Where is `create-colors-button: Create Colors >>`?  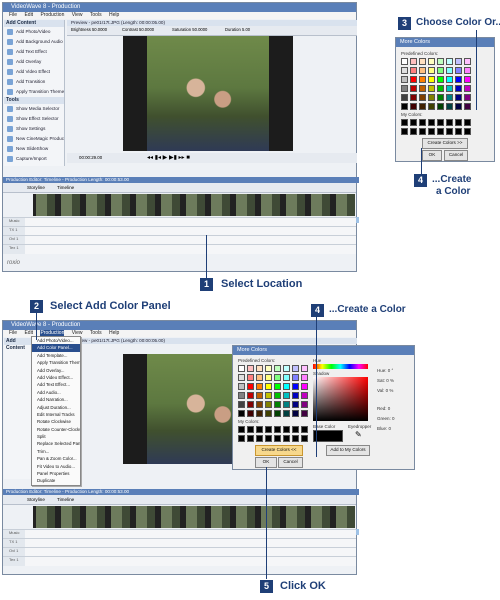 create-colors-button: Create Colors >> is located at coordinates (445, 143).